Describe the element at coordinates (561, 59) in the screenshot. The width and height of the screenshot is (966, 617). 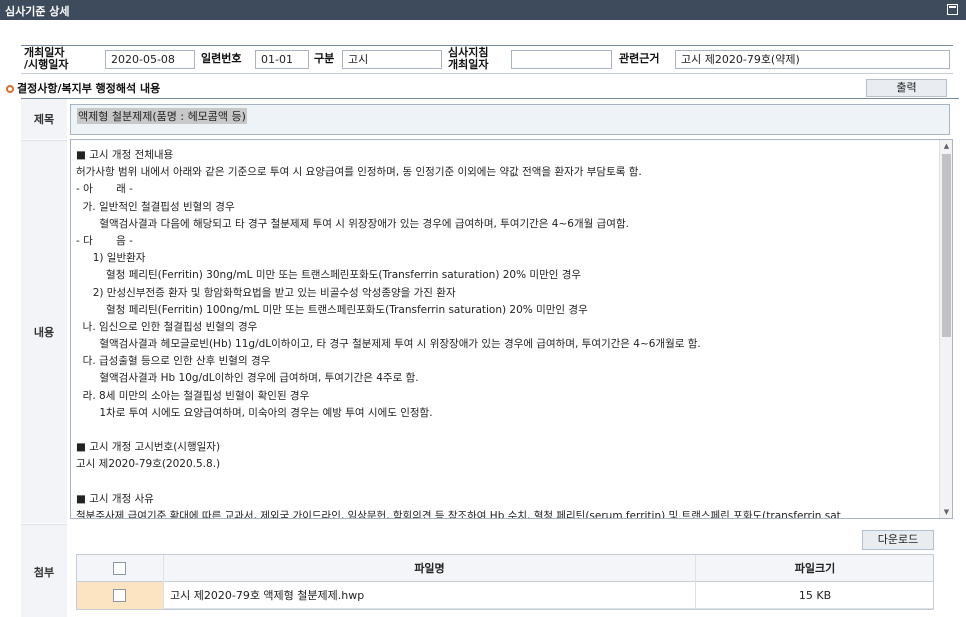
I see `guideline-date-field` at that location.